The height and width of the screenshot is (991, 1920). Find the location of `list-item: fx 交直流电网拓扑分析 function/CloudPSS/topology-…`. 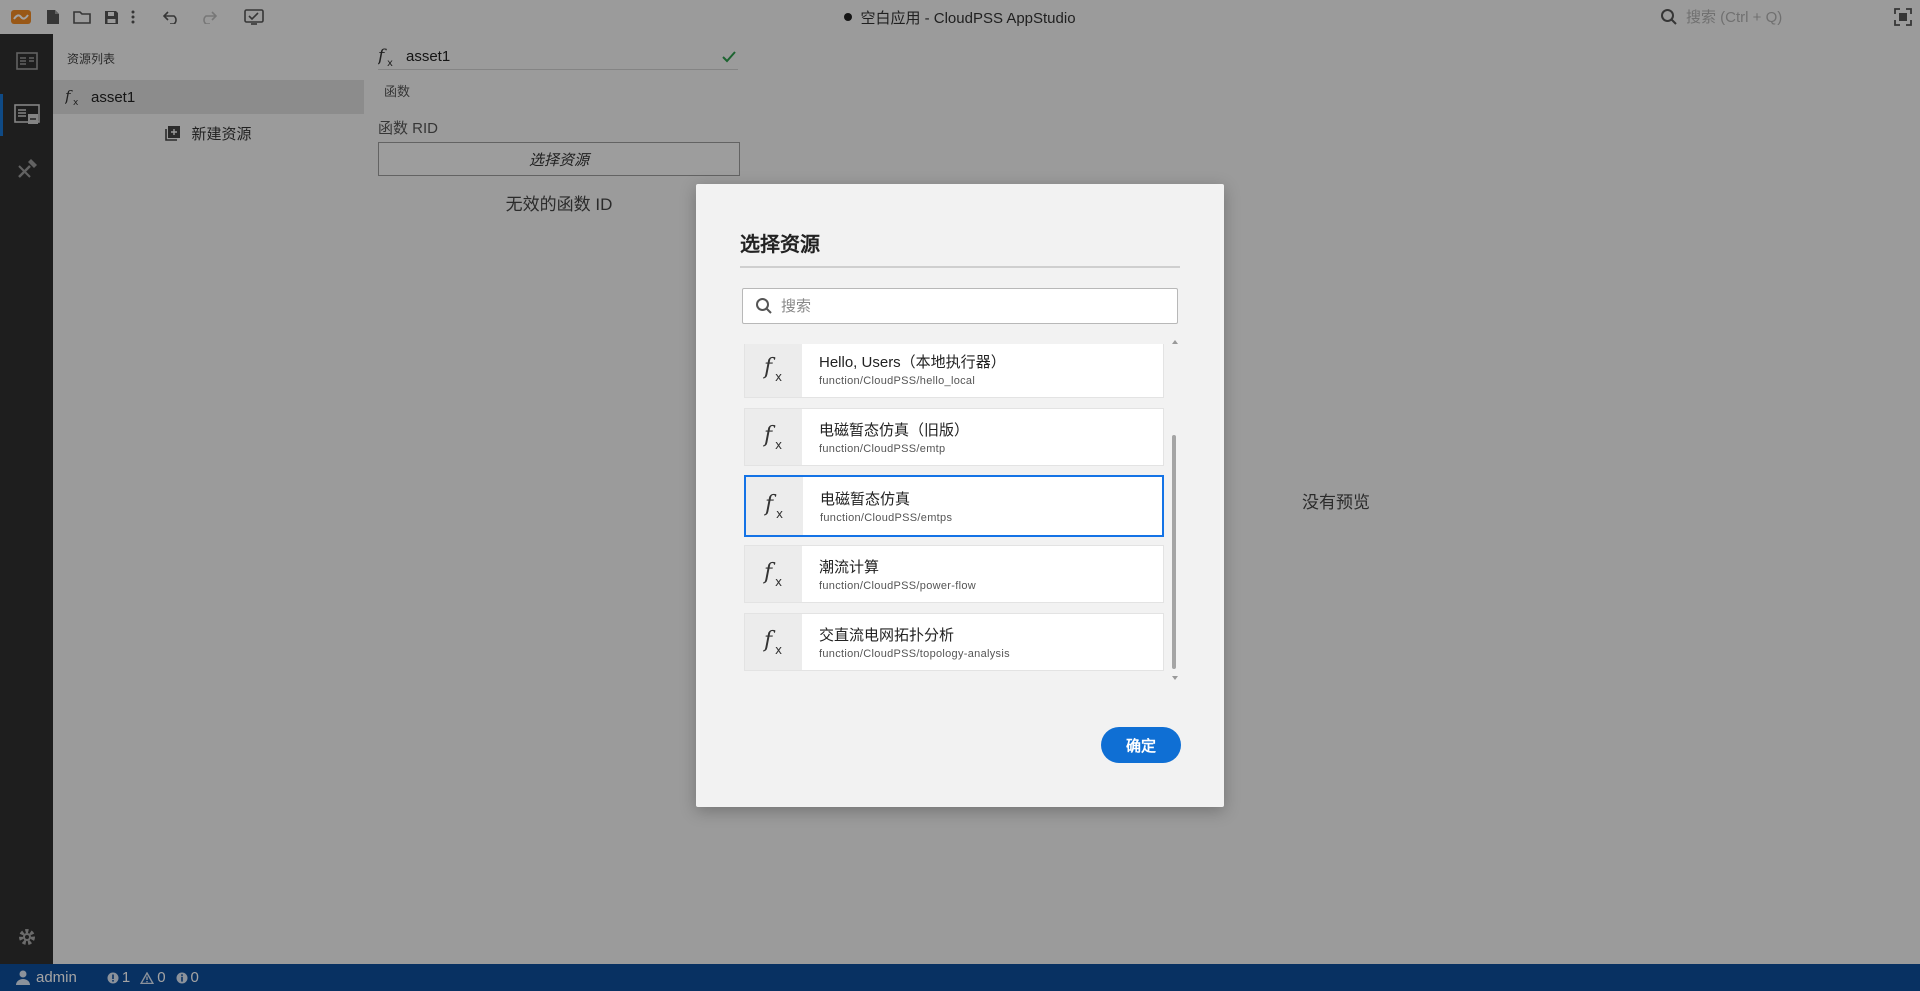

list-item: fx 交直流电网拓扑分析 function/CloudPSS/topology-… is located at coordinates (954, 642).